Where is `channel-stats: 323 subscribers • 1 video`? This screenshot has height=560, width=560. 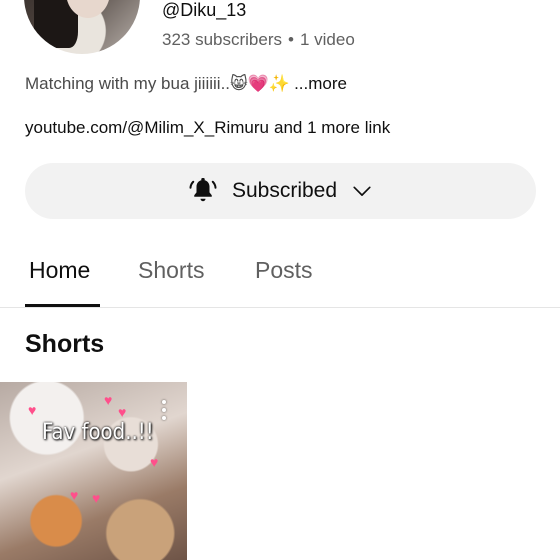
channel-stats: 323 subscribers • 1 video is located at coordinates (258, 40).